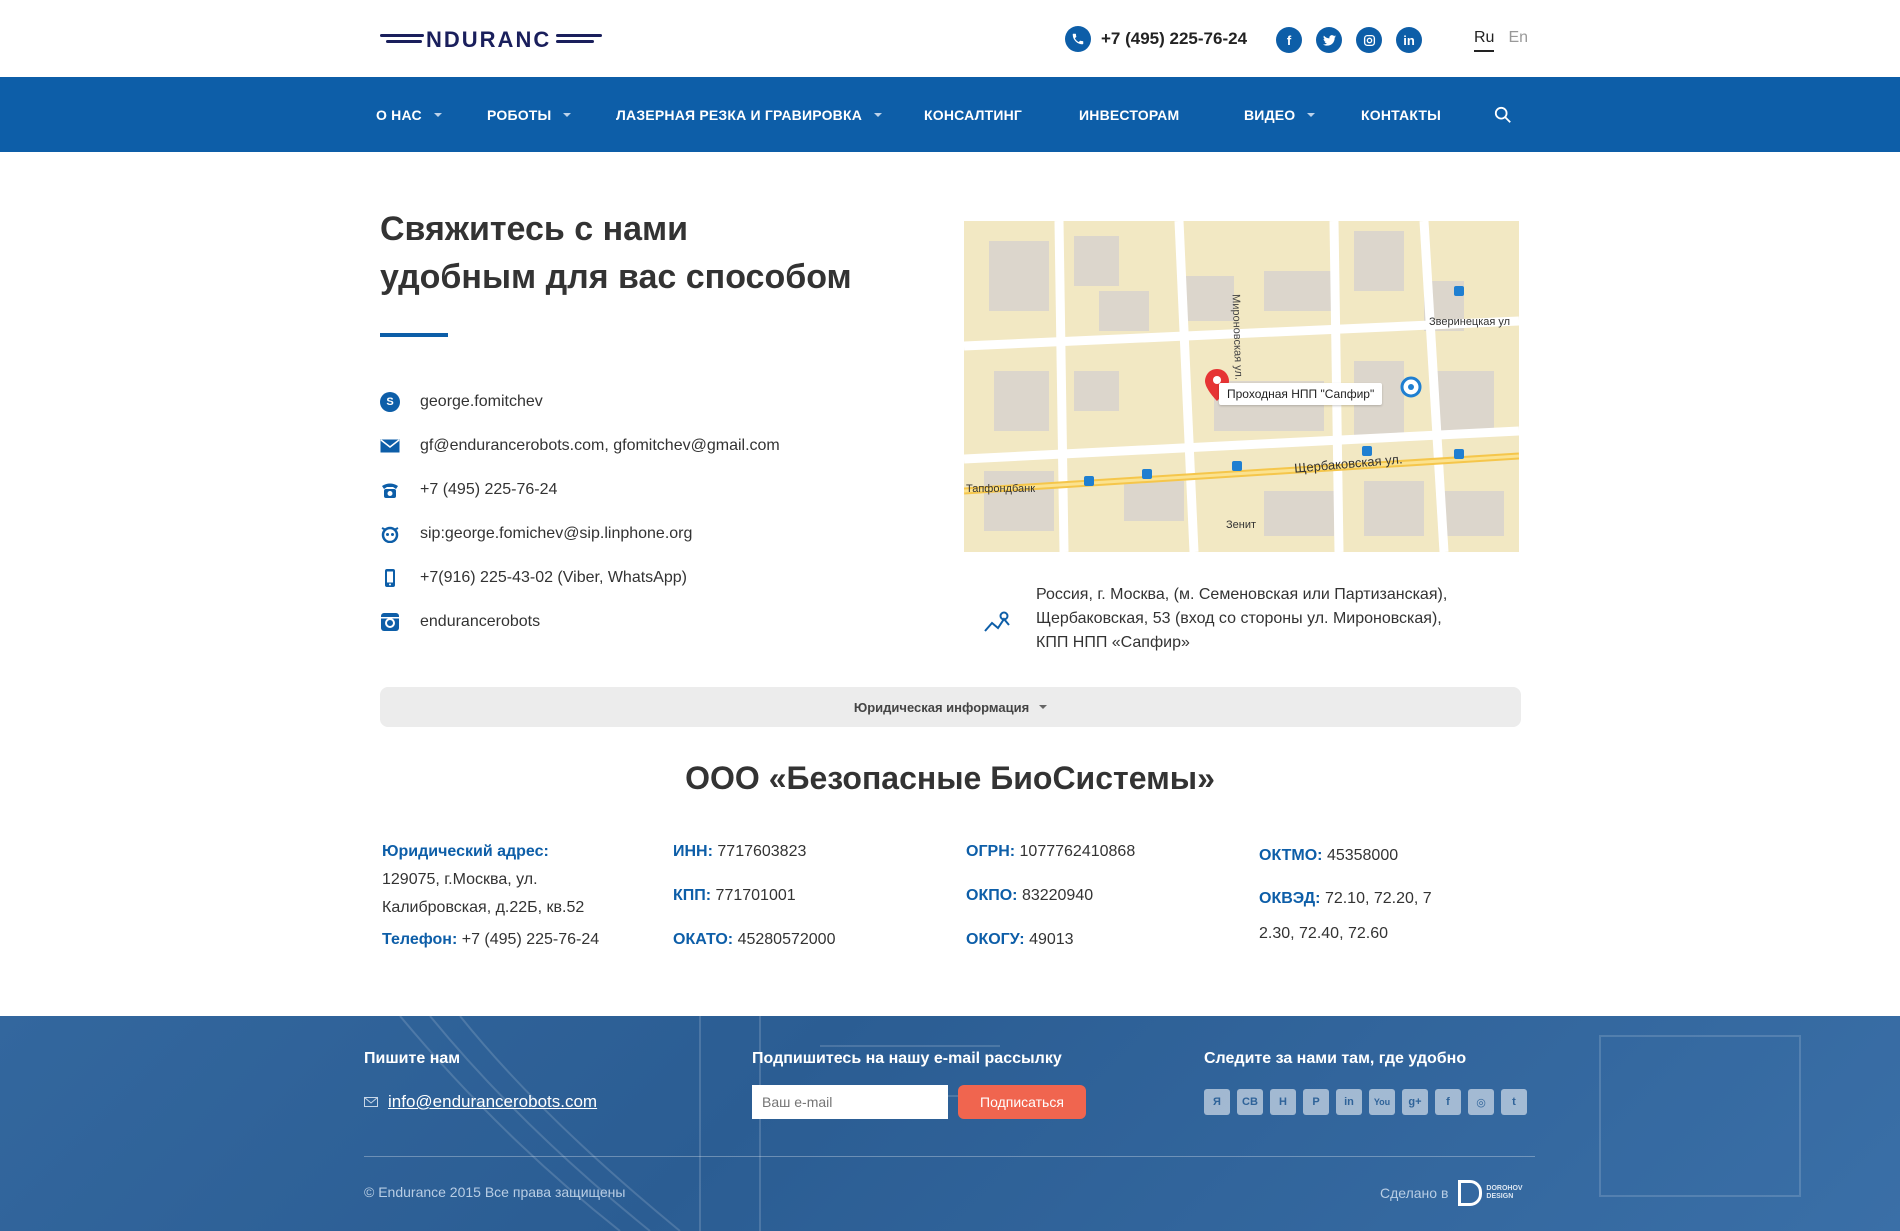 This screenshot has height=1231, width=1900. What do you see at coordinates (1113, 642) in the screenshot?
I see `address-line: КПП НПП «Сапфир»` at bounding box center [1113, 642].